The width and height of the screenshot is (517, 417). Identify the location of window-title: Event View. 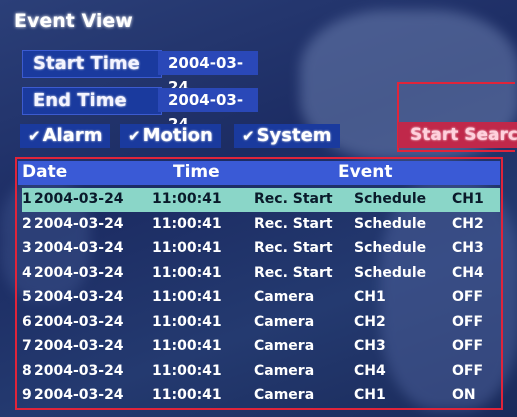
(73, 21).